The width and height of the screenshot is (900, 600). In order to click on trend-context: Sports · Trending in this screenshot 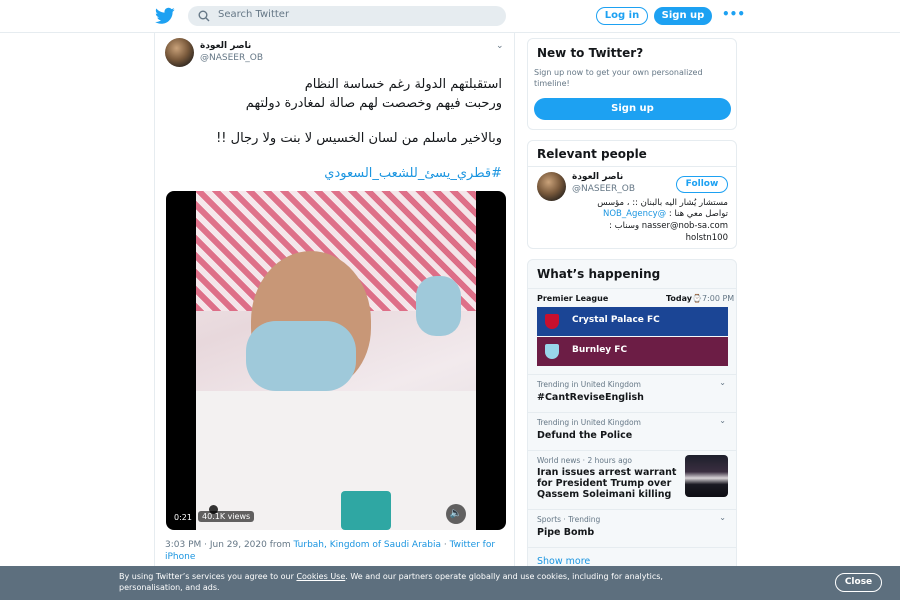, I will do `click(569, 519)`.